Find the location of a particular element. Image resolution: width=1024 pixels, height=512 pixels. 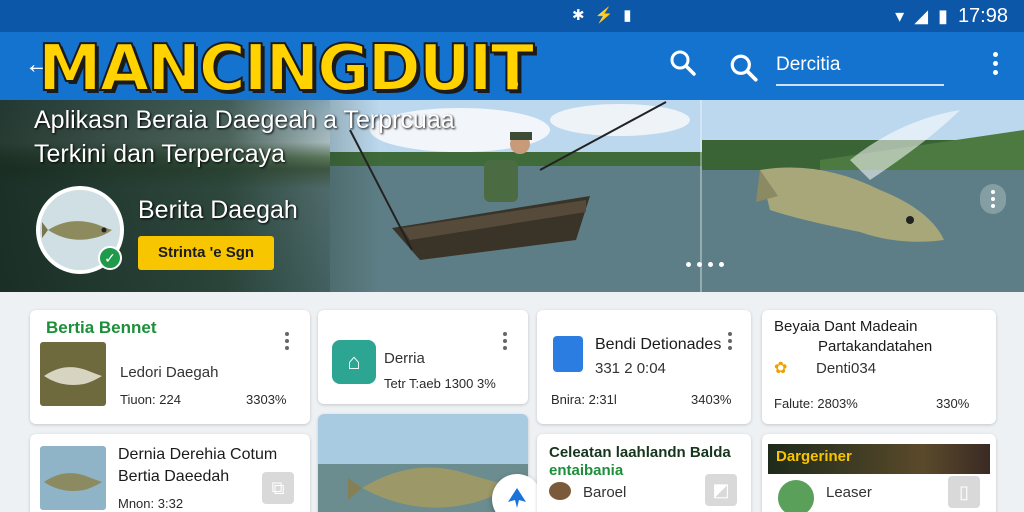

card-subtitle: Ledori Daegah is located at coordinates (169, 372).